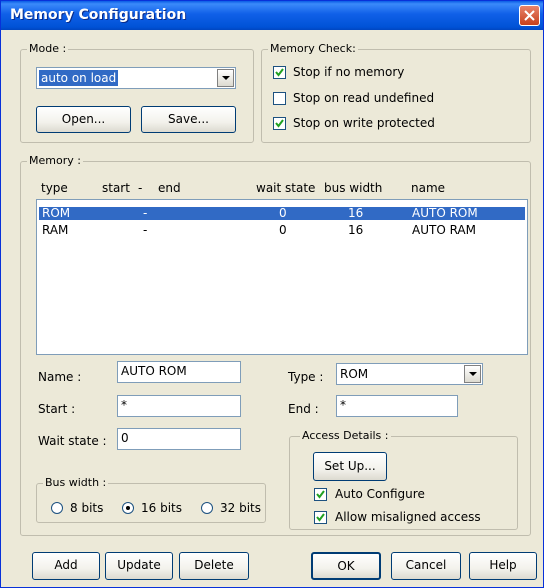 The height and width of the screenshot is (588, 544). What do you see at coordinates (345, 435) in the screenshot?
I see `access-details-label: Access Details :` at bounding box center [345, 435].